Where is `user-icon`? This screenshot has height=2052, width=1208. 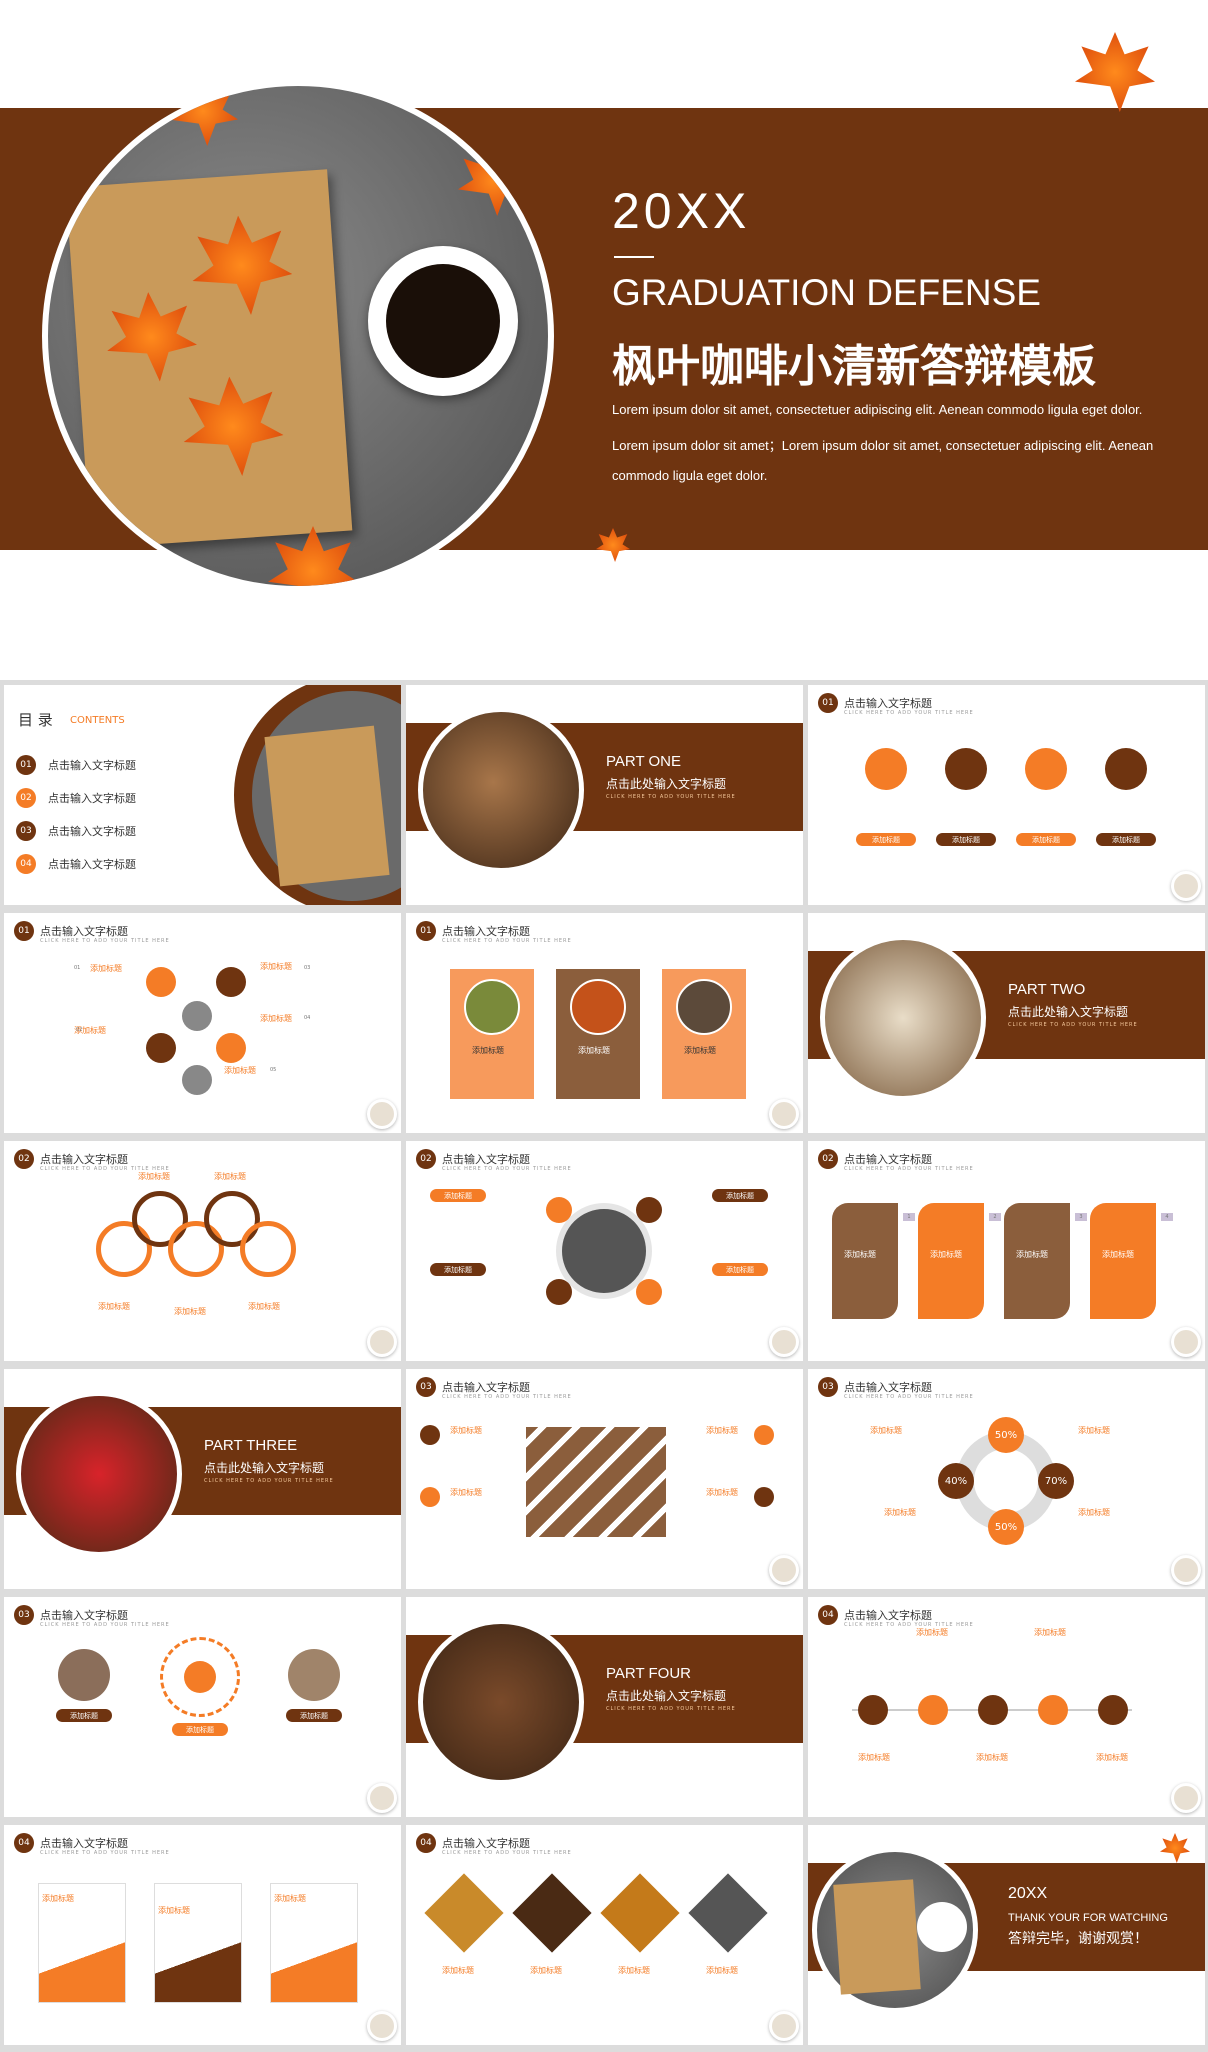 user-icon is located at coordinates (886, 769).